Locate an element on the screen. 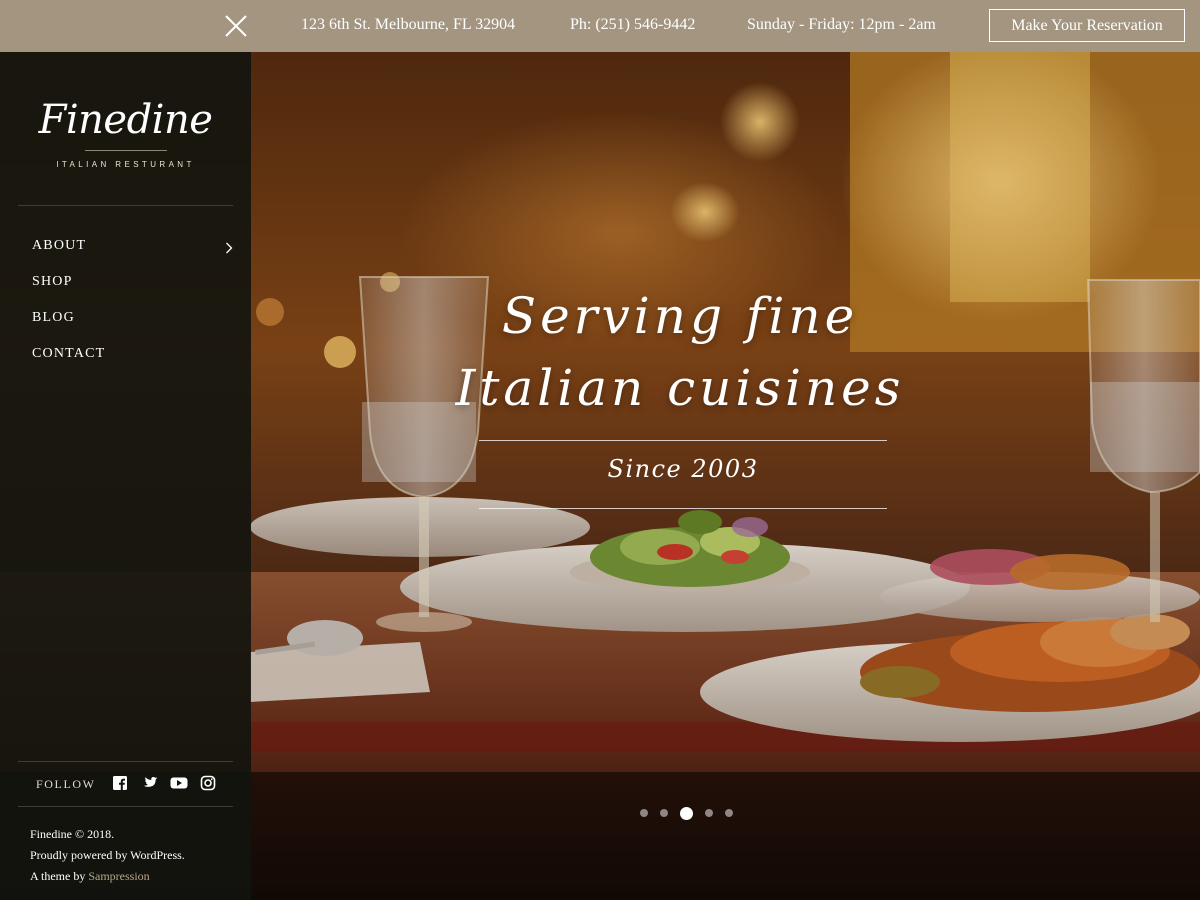 The height and width of the screenshot is (900, 1200). address-text: 123 6th St. Melbourne, FL 32904 is located at coordinates (408, 24).